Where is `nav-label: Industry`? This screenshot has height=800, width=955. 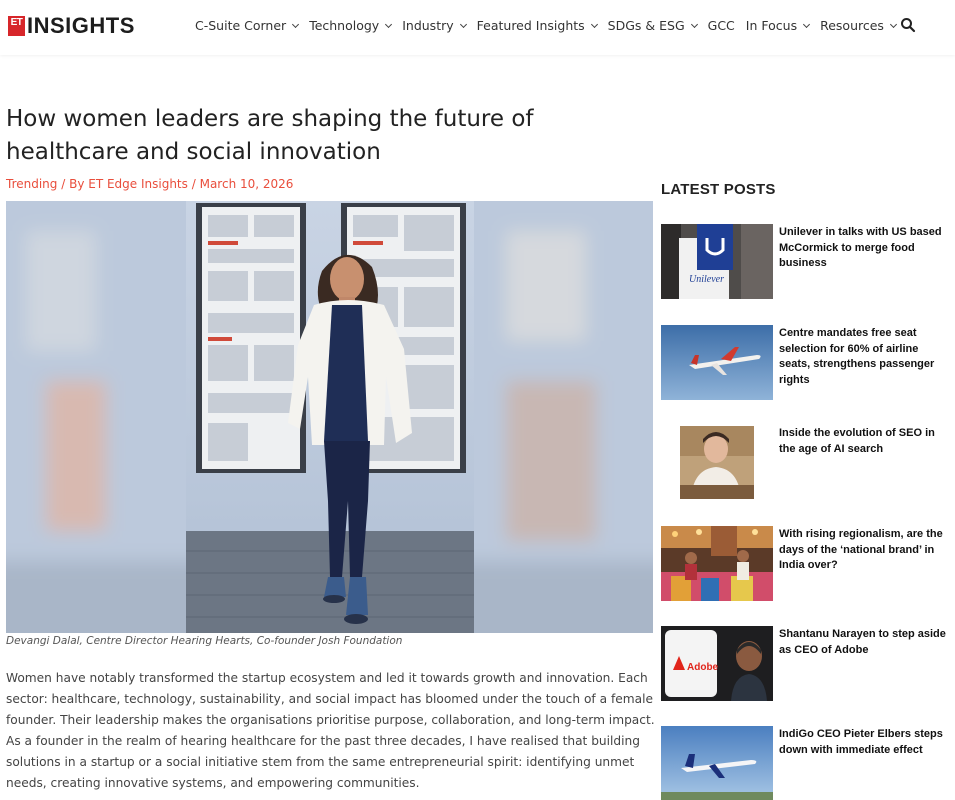
nav-label: Industry is located at coordinates (428, 25).